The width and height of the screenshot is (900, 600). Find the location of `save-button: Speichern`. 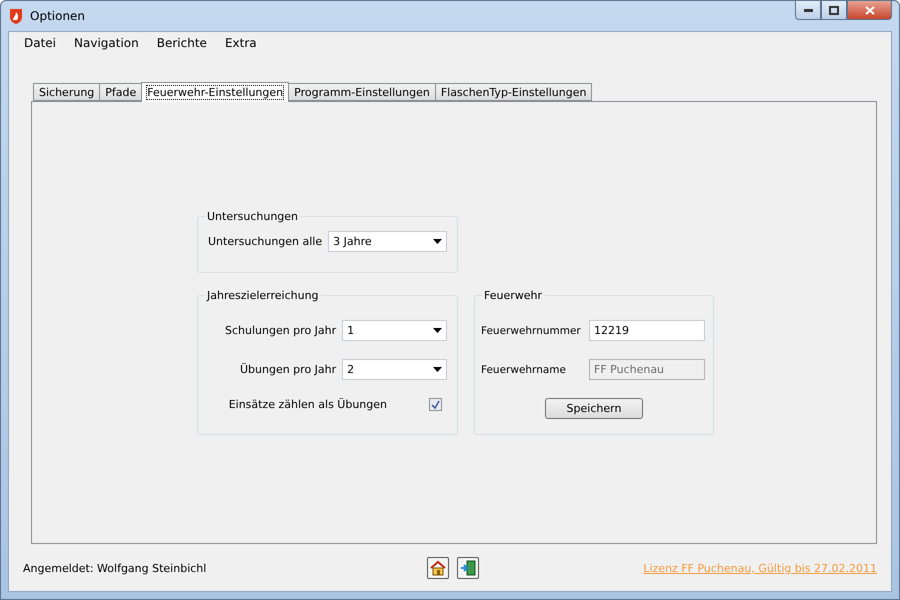

save-button: Speichern is located at coordinates (594, 408).